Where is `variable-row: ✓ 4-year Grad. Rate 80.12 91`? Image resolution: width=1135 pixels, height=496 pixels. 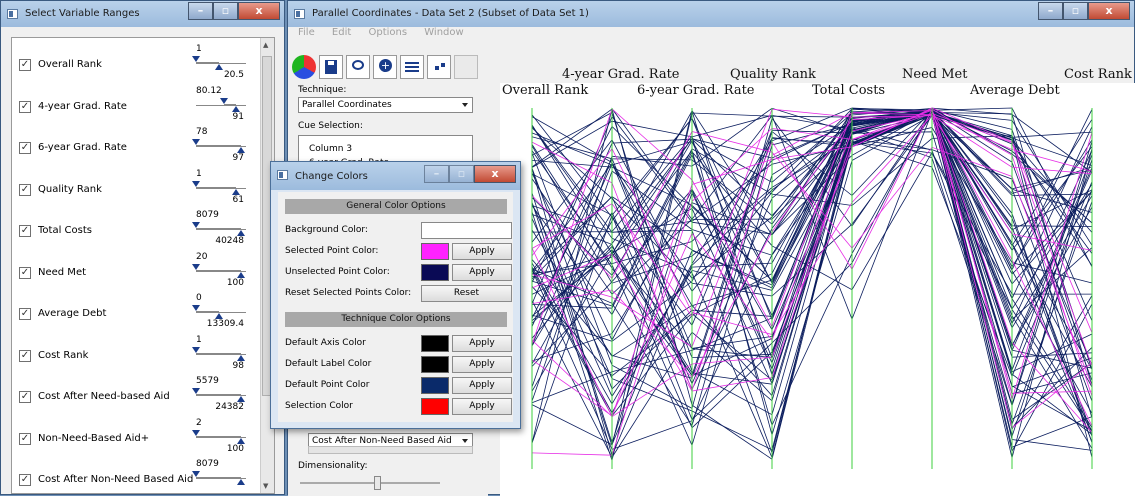 variable-row: ✓ 4-year Grad. Rate 80.12 91 is located at coordinates (137, 108).